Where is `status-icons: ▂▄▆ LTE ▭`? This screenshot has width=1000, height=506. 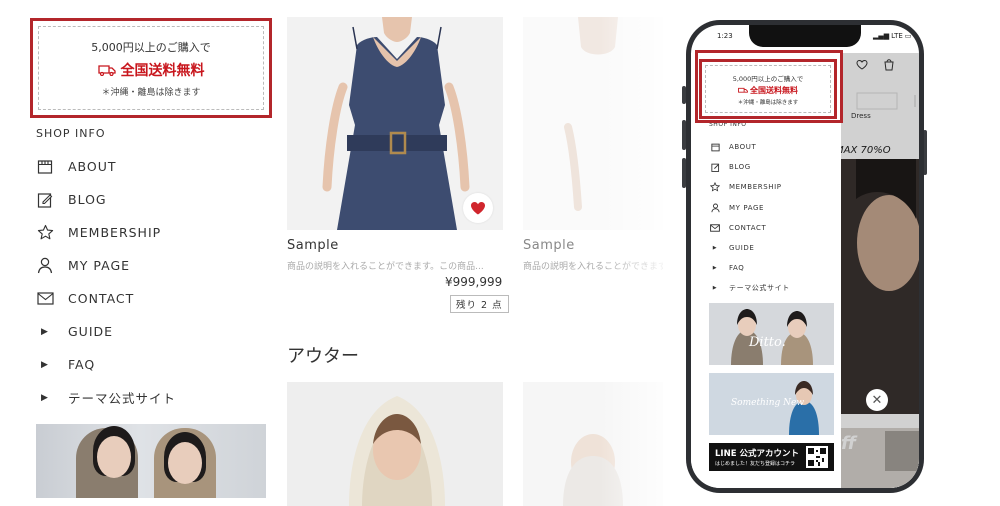
status-icons: ▂▄▆ LTE ▭ is located at coordinates (892, 36).